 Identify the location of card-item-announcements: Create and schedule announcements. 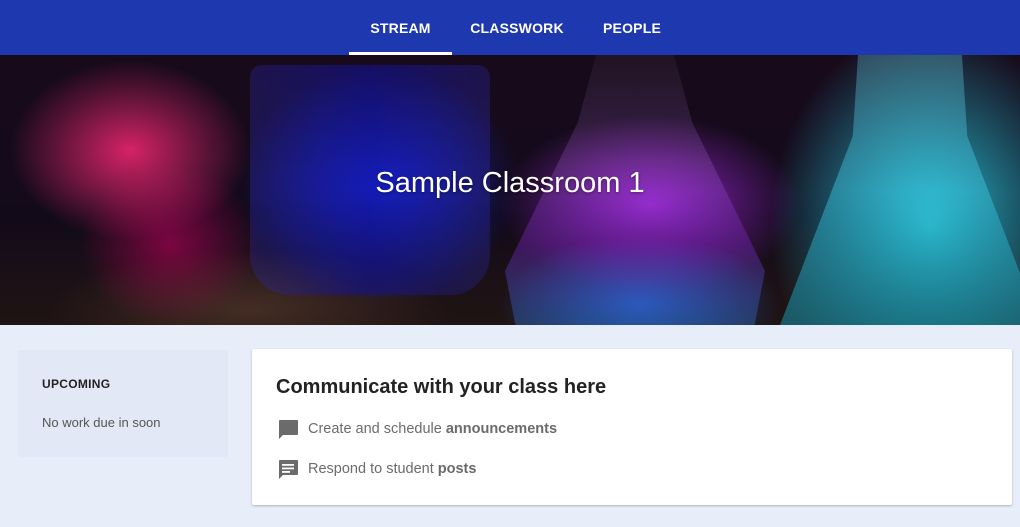
(416, 429).